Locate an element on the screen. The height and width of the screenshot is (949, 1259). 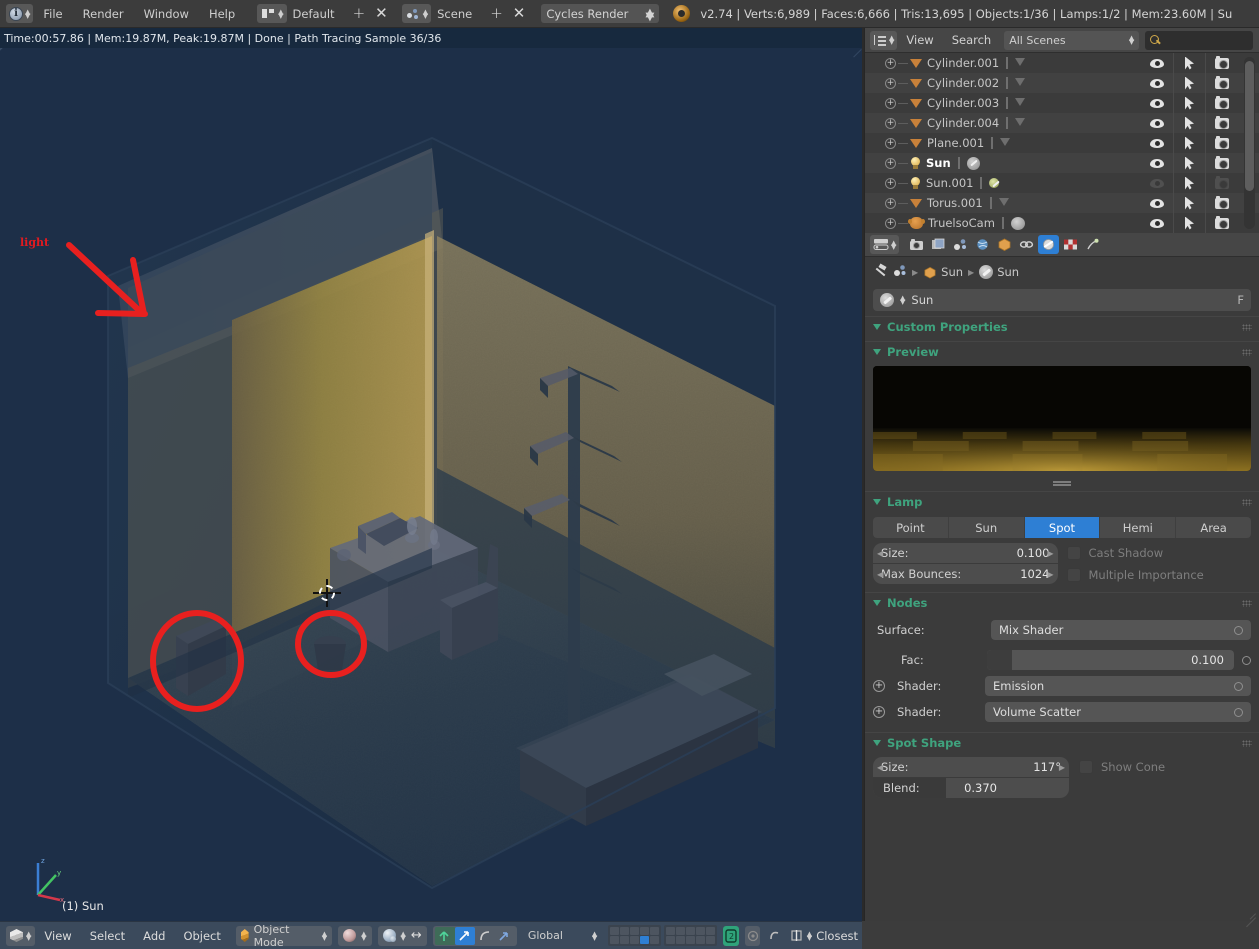
outliner-row-sun-001: + Sun.001 is located at coordinates (1062, 183).